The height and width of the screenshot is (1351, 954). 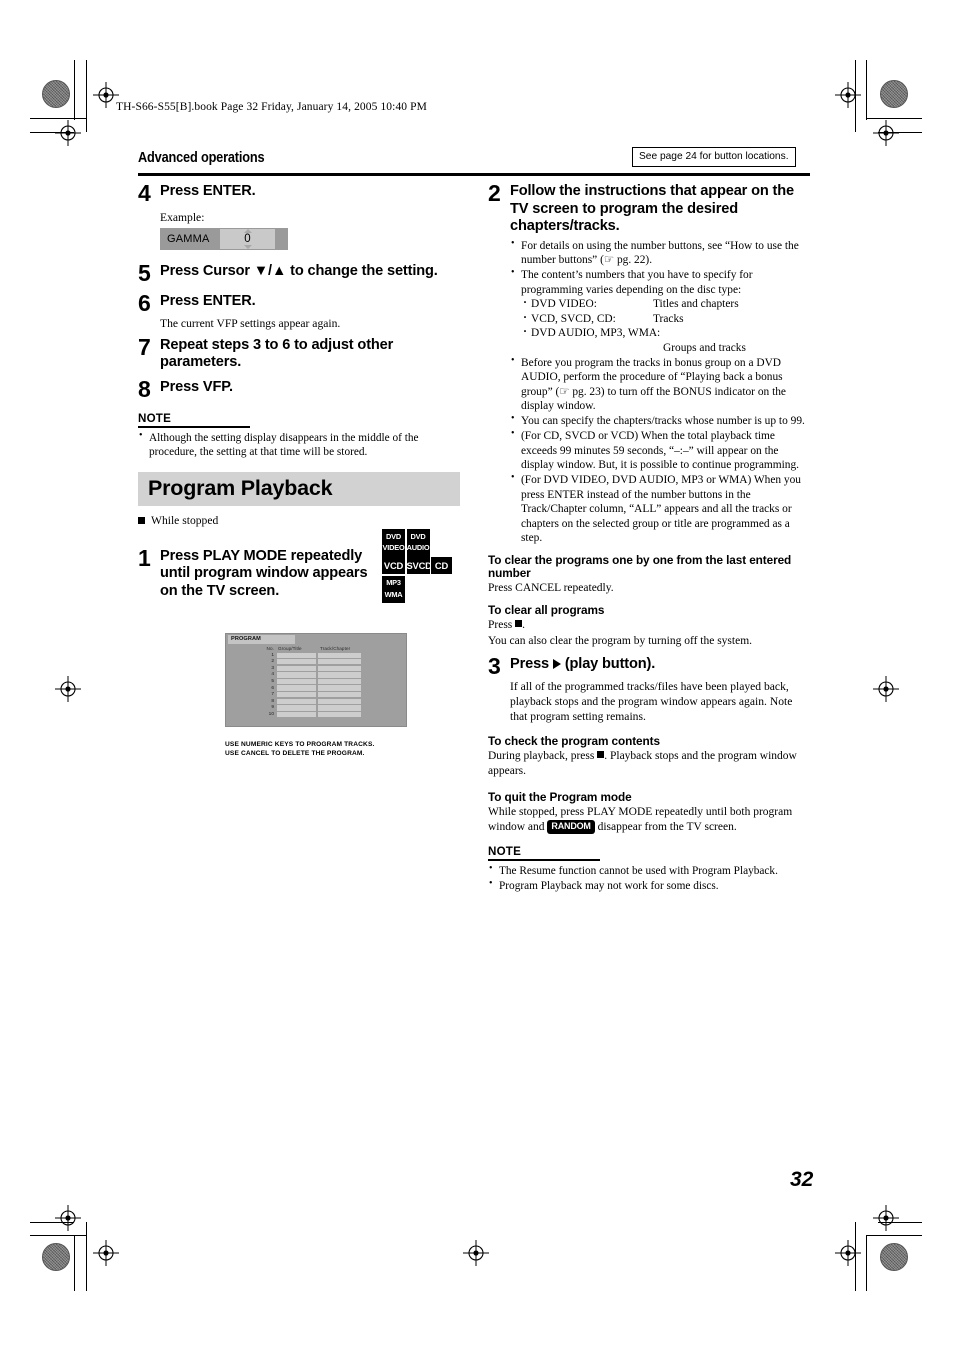 What do you see at coordinates (668, 318) in the screenshot?
I see `disc-type-content: Tracks` at bounding box center [668, 318].